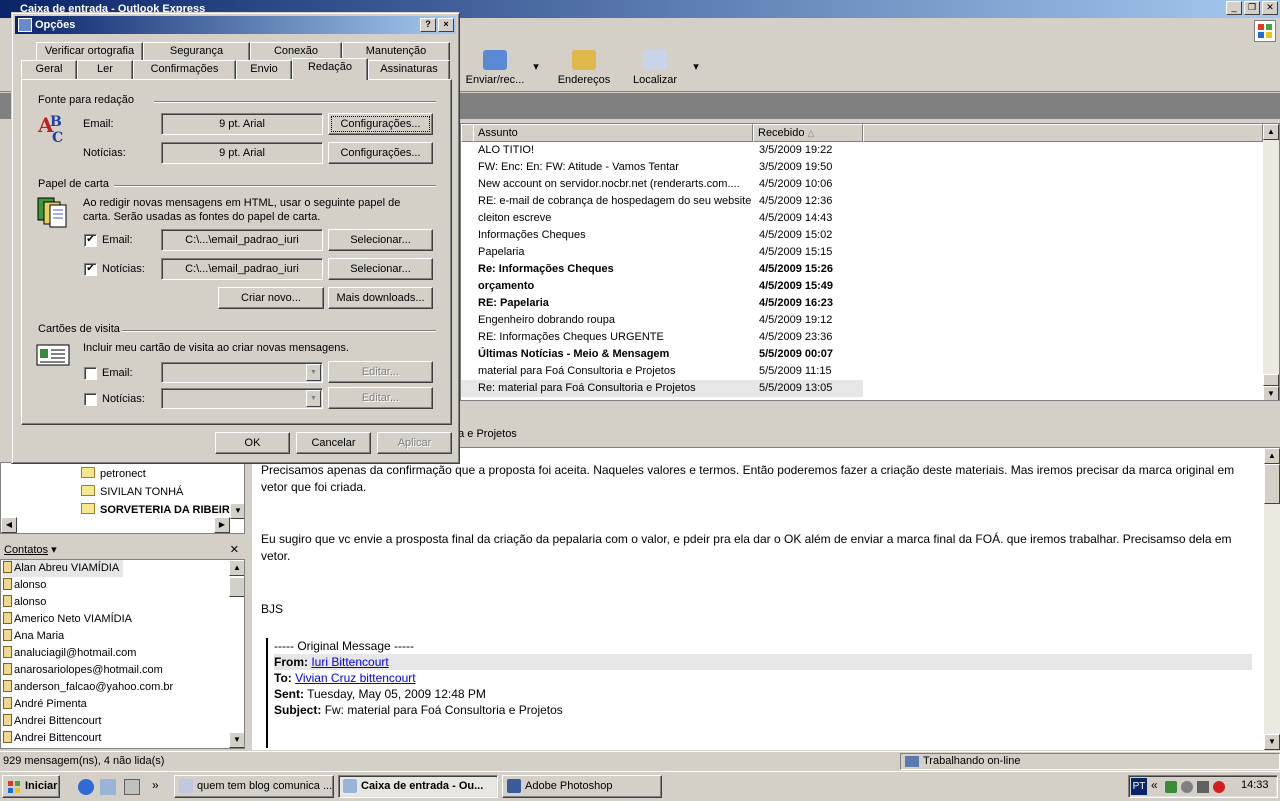  I want to click on addresses-button: Endereços, so click(584, 68).